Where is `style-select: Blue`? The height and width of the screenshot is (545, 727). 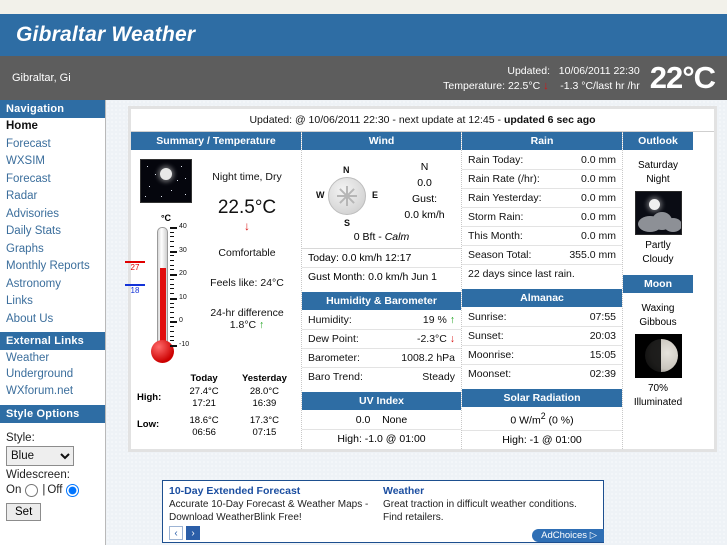
style-select: Blue is located at coordinates (40, 455).